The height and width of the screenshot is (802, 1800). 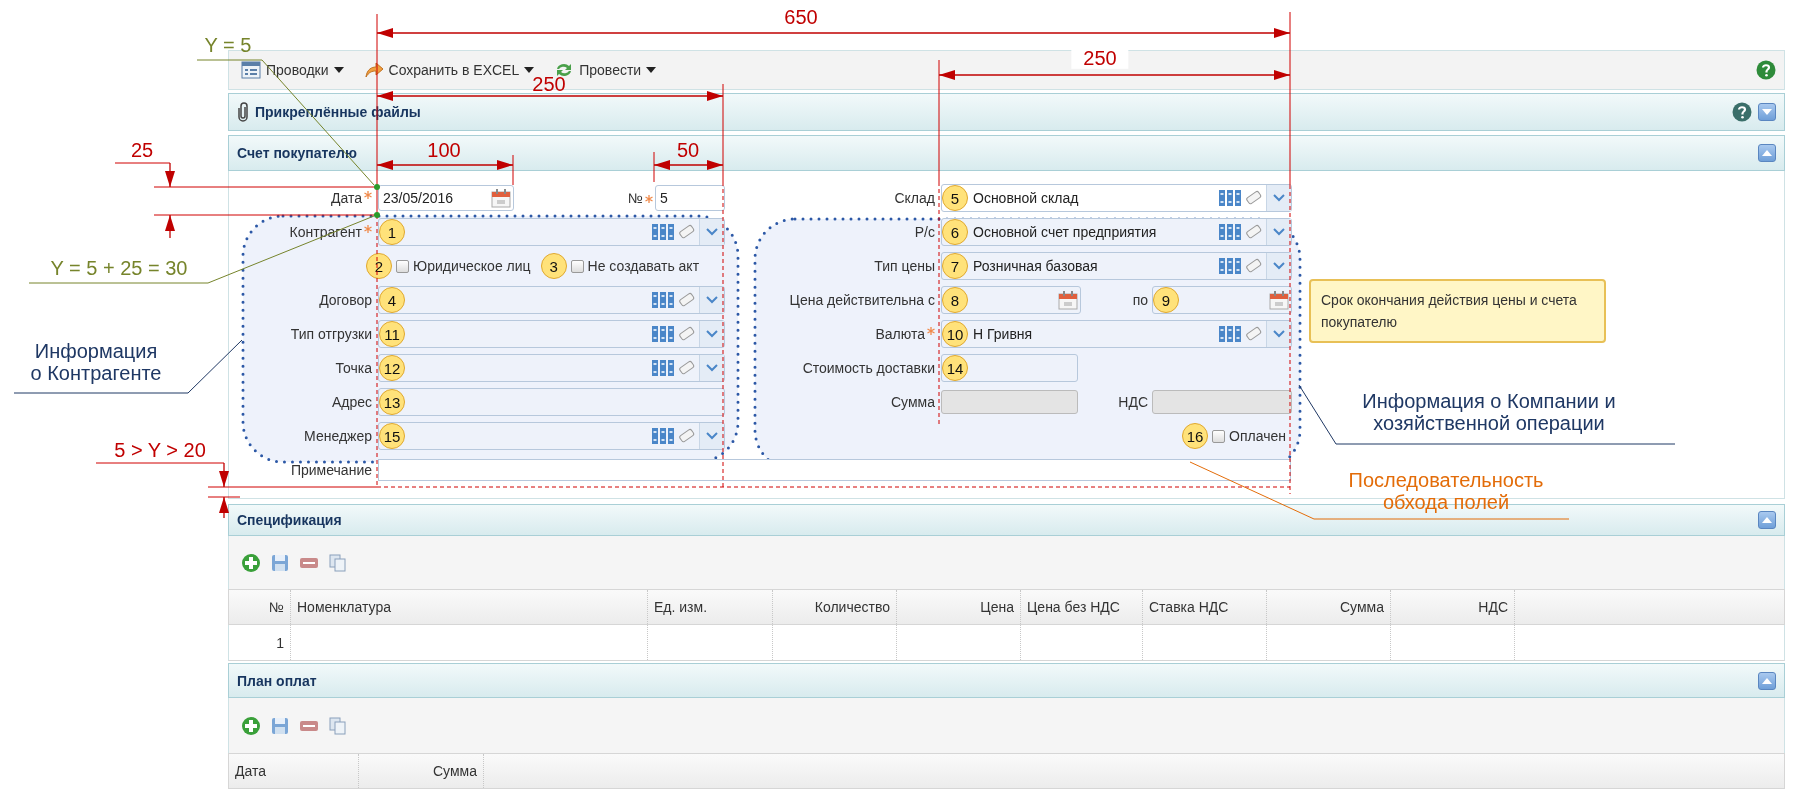 What do you see at coordinates (862, 300) in the screenshot?
I see `field-label: Цена действительна с` at bounding box center [862, 300].